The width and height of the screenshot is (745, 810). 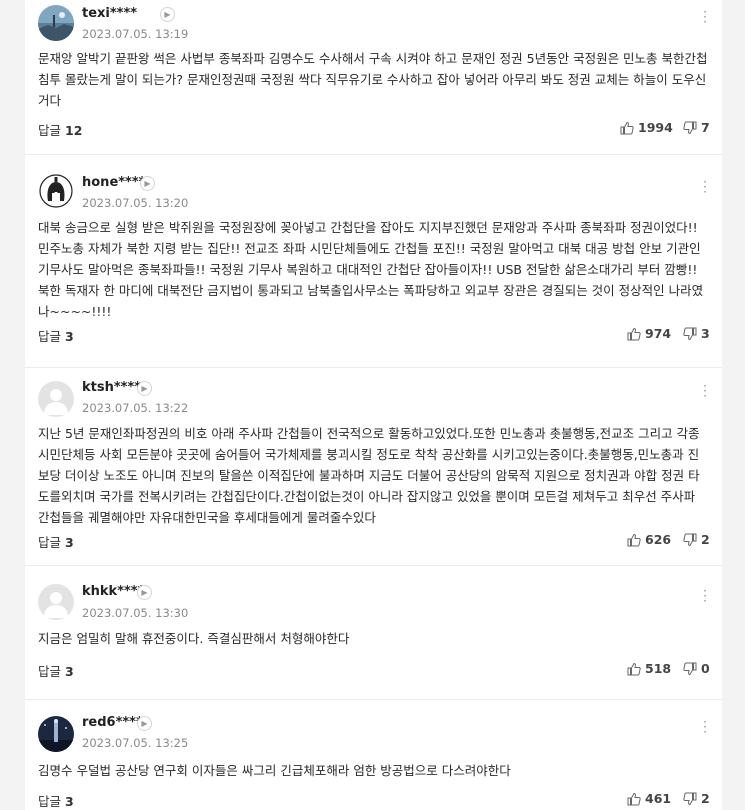 I want to click on reply-button: 답글 12, so click(x=60, y=129).